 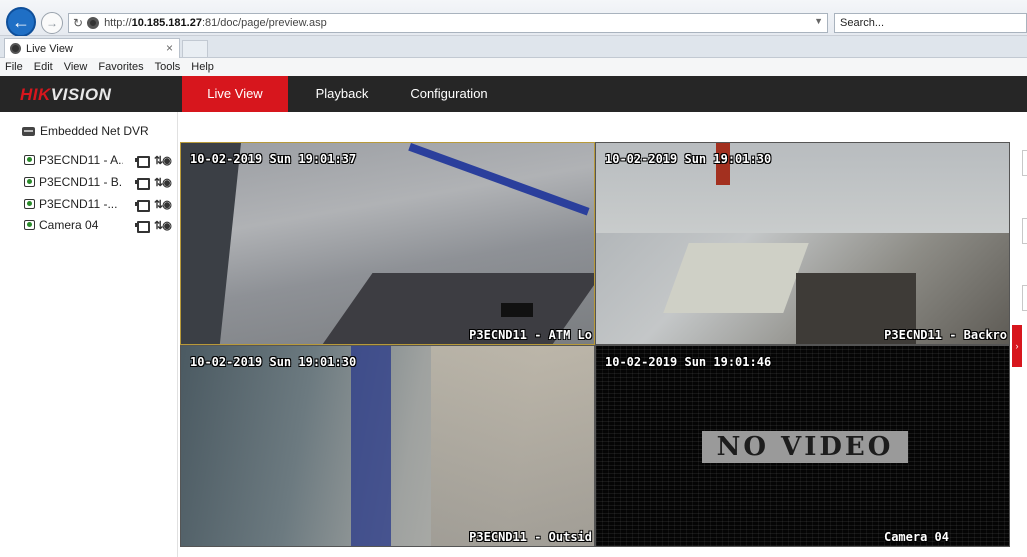 What do you see at coordinates (512, 446) in the screenshot?
I see `outdoor-view` at bounding box center [512, 446].